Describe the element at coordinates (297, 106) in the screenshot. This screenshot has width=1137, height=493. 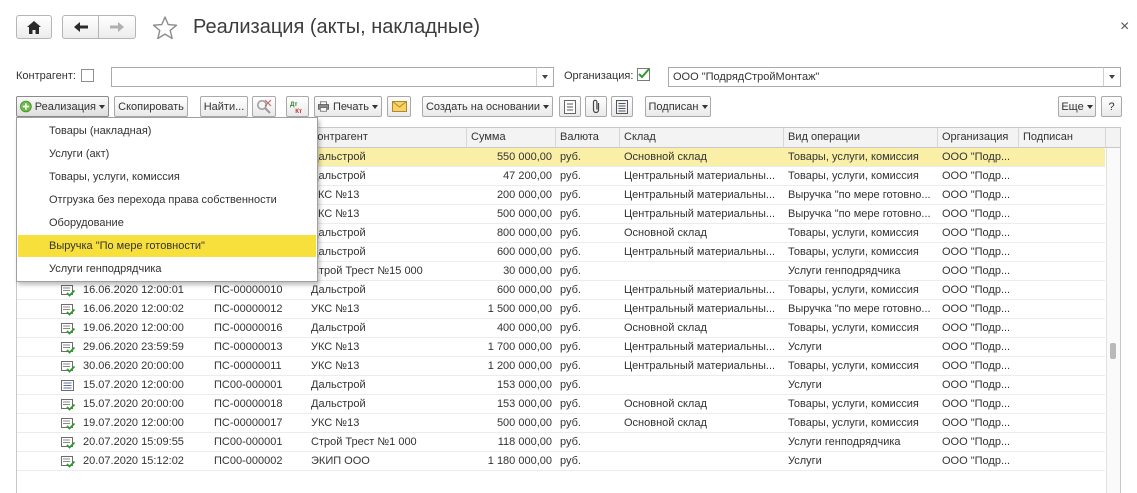
I see `debit-credit-button: Дт Кт` at that location.